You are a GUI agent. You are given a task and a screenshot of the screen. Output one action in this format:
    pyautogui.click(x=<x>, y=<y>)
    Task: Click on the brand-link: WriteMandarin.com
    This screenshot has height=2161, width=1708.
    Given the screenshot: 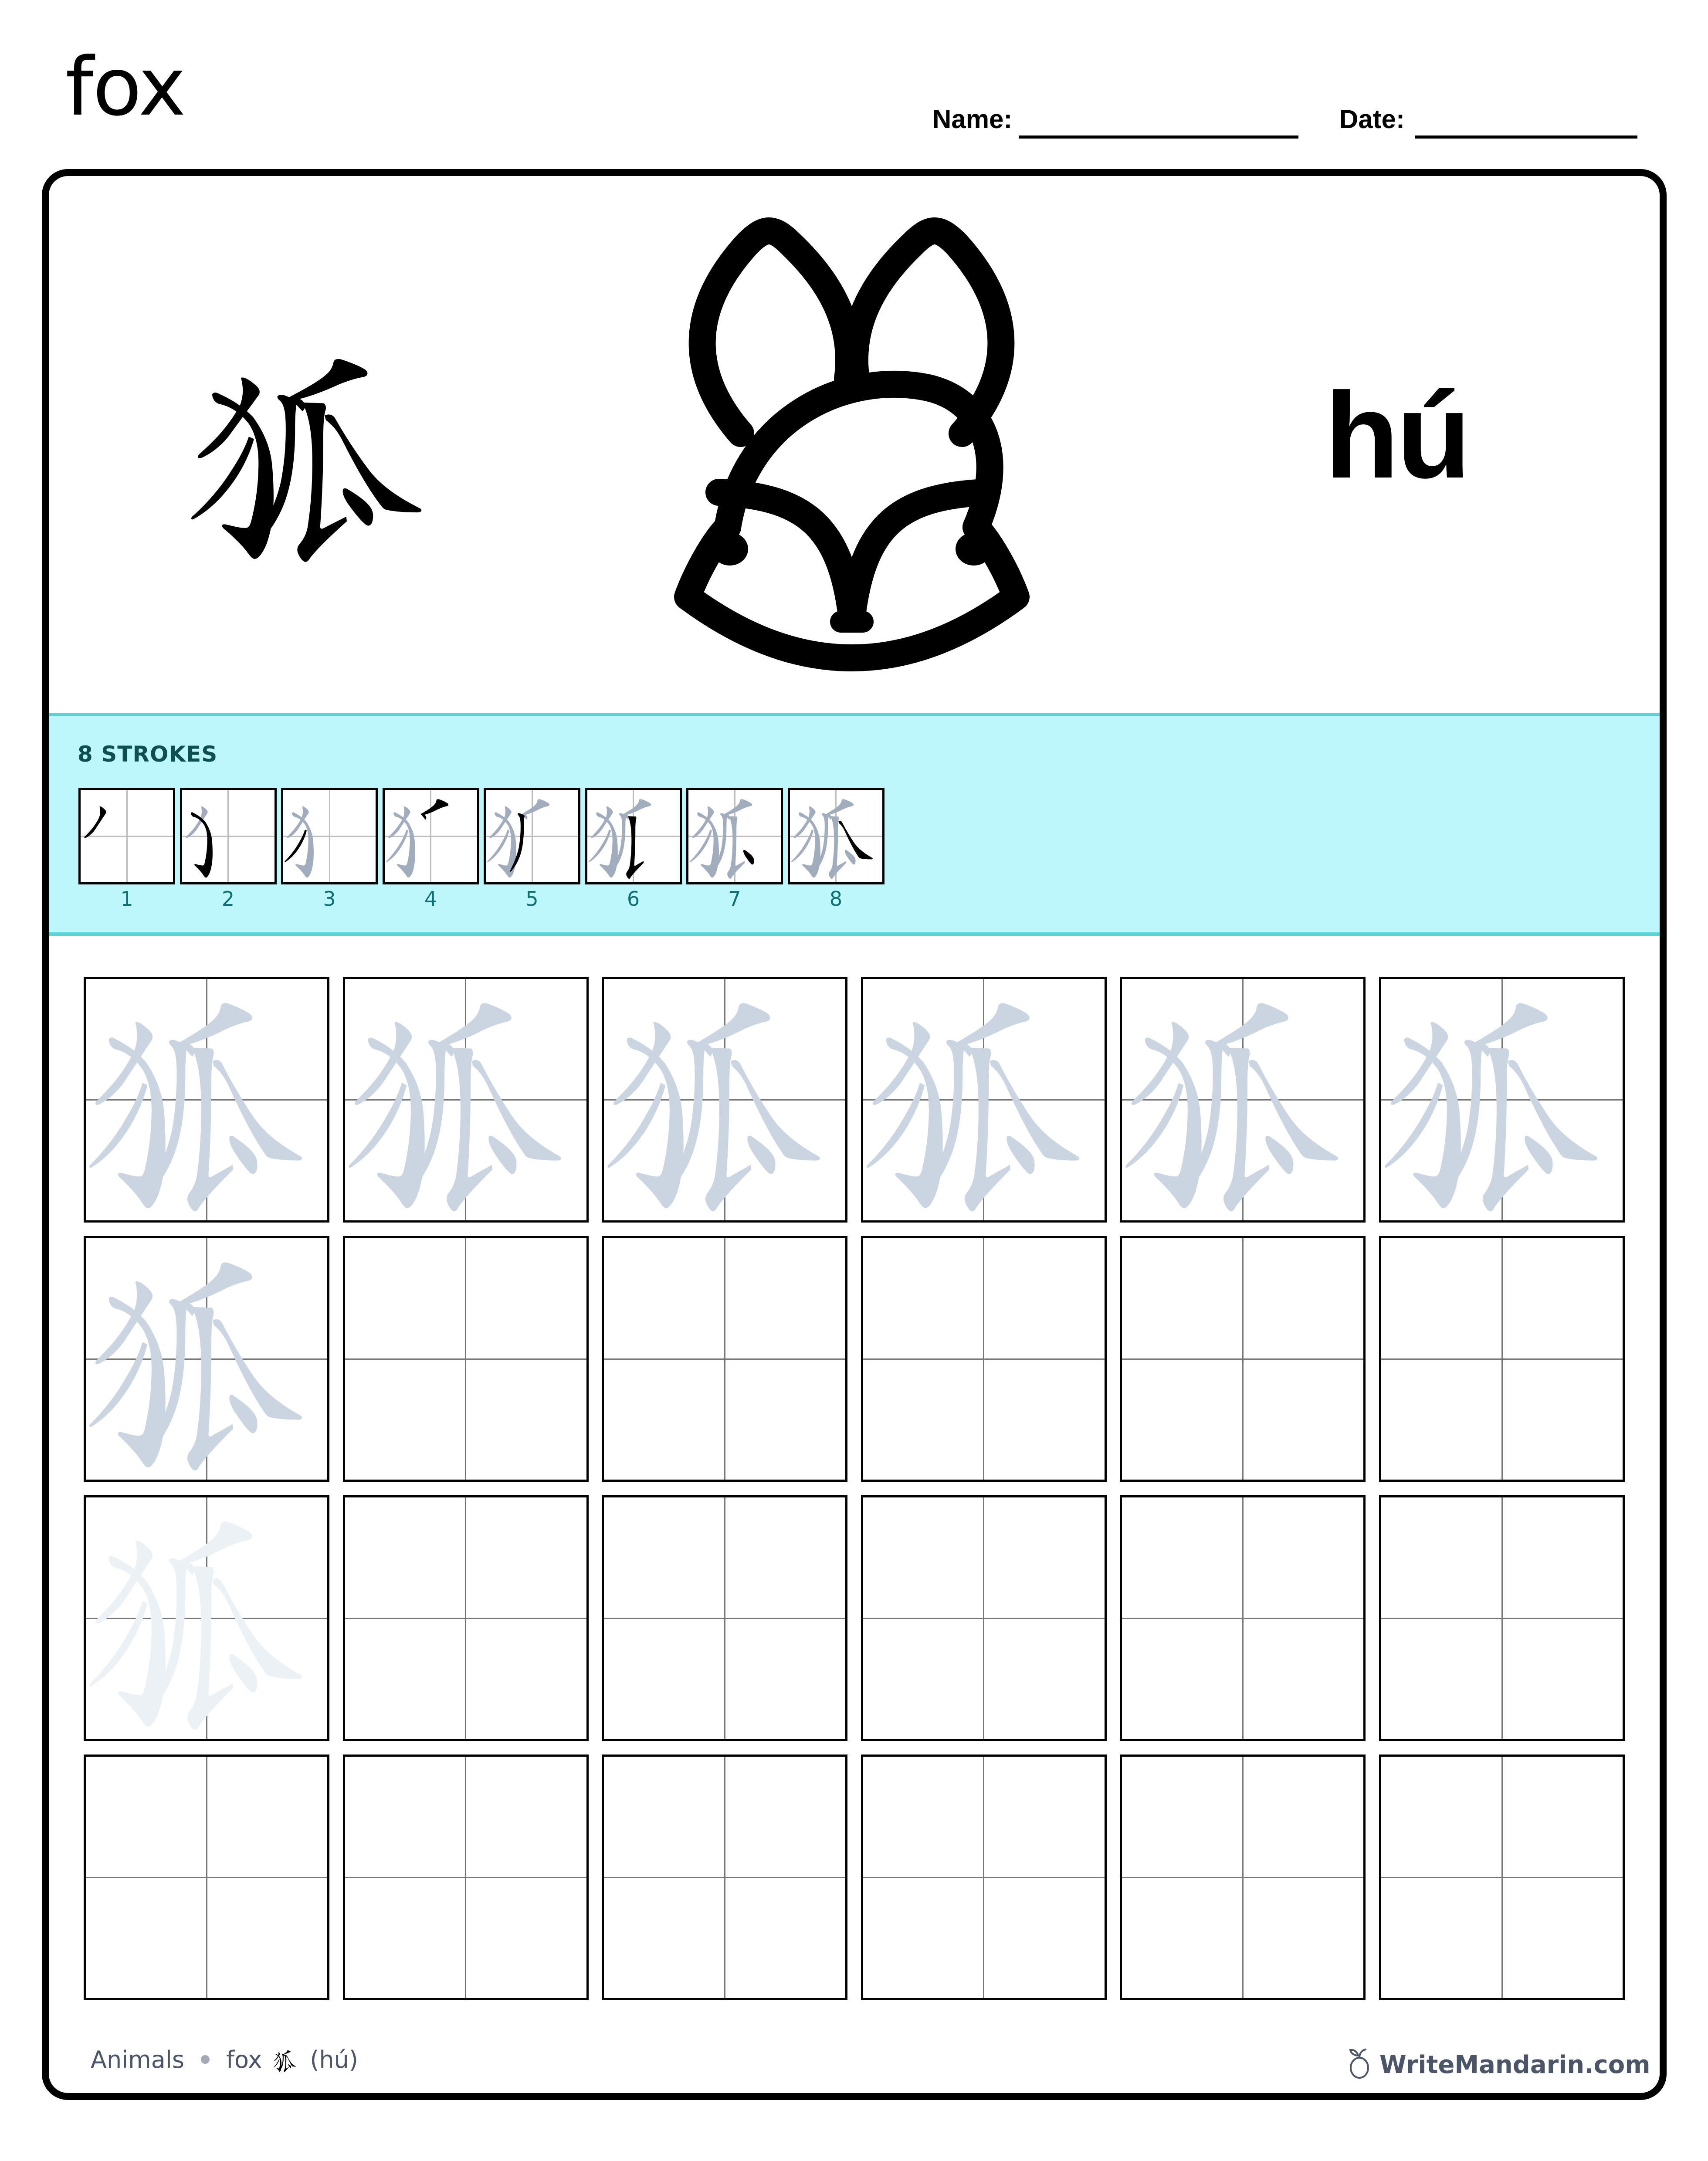 What is the action you would take?
    pyautogui.click(x=1498, y=2063)
    